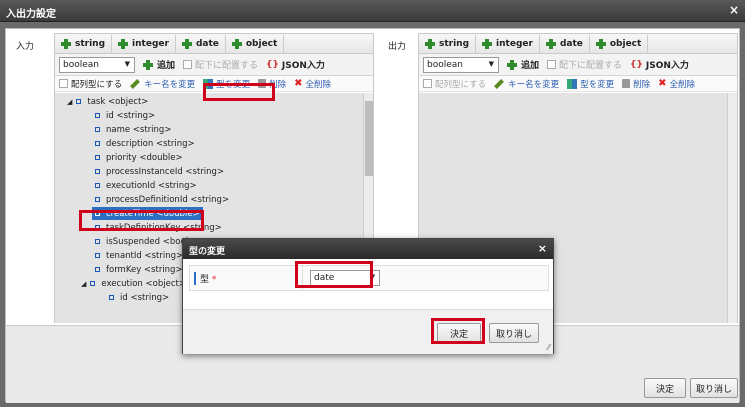 The width and height of the screenshot is (745, 407). I want to click on tree-node: processInstanceId <string>, so click(159, 171).